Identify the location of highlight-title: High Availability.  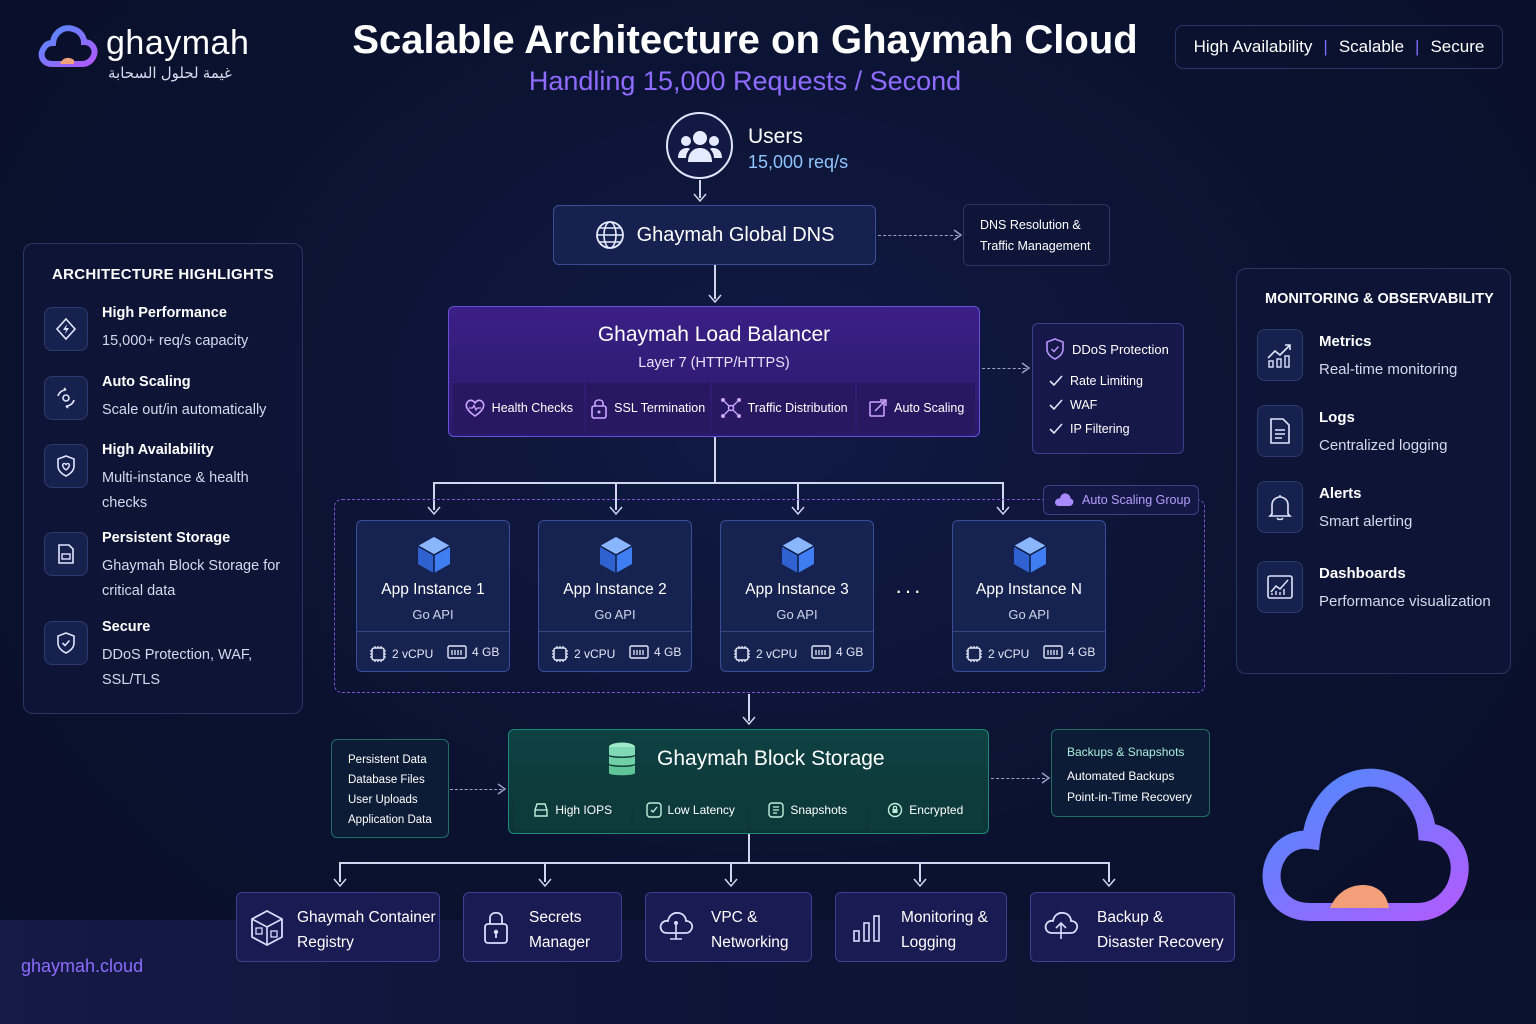
(158, 450).